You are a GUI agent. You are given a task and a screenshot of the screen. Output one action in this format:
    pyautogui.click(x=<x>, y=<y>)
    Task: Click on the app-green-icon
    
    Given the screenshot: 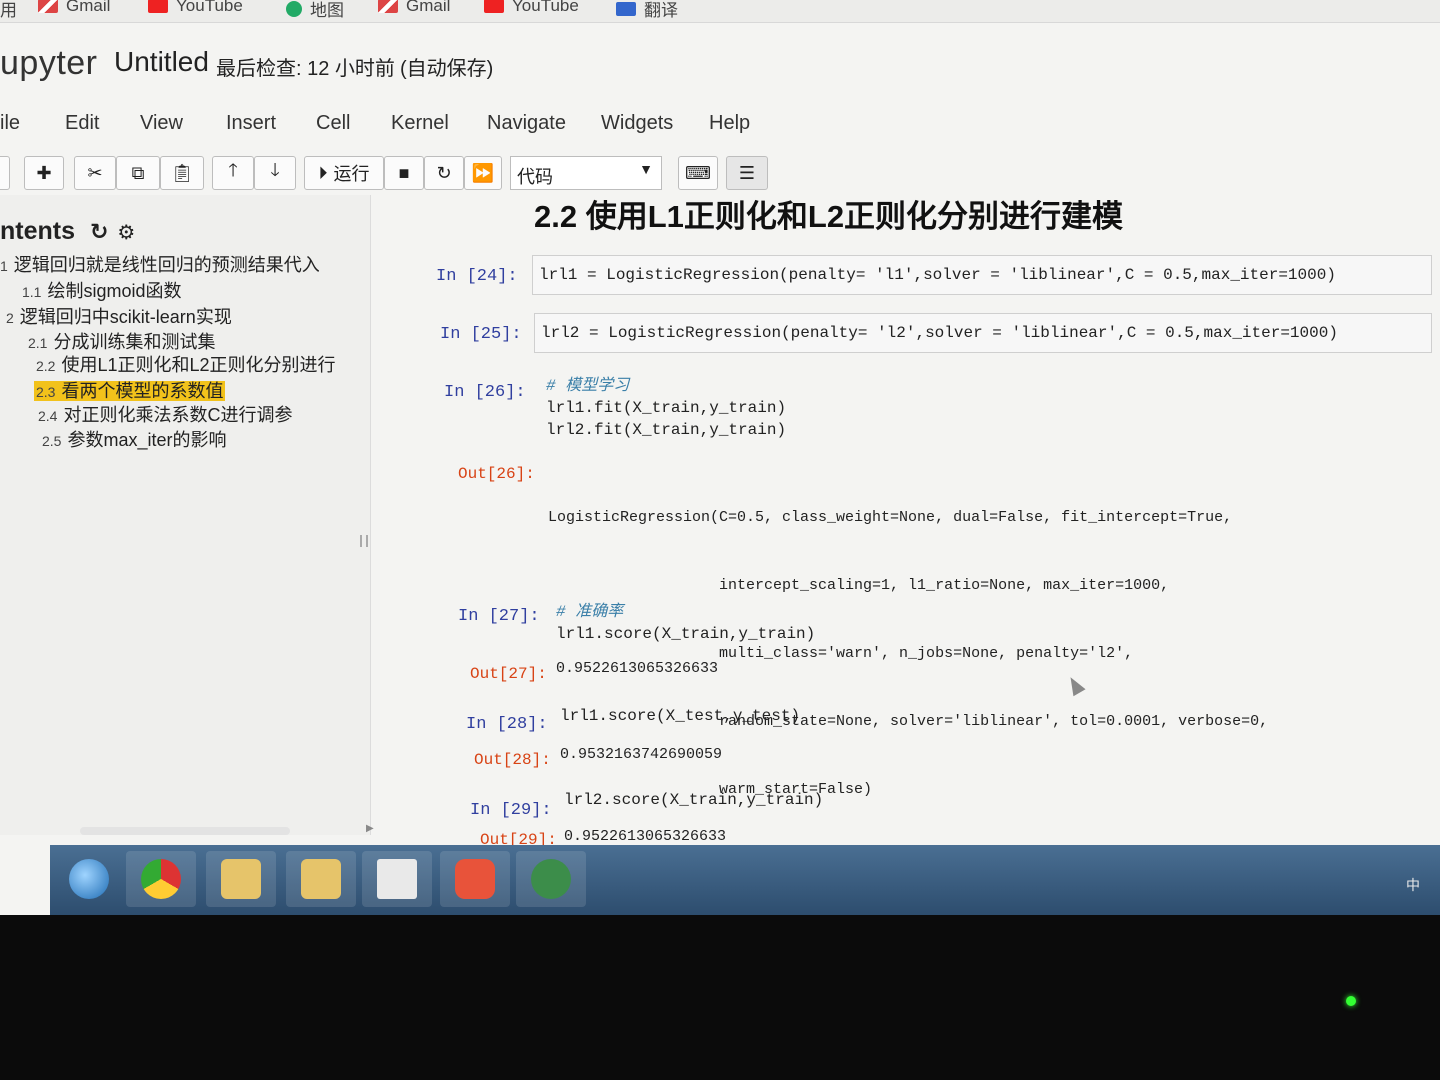 What is the action you would take?
    pyautogui.click(x=551, y=879)
    